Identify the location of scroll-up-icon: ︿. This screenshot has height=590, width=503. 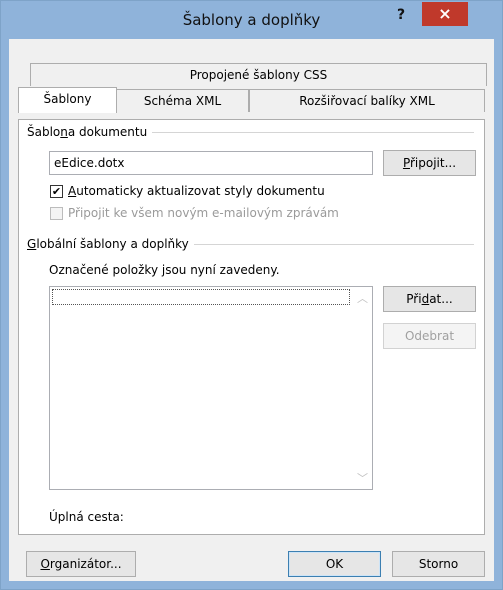
(362, 298).